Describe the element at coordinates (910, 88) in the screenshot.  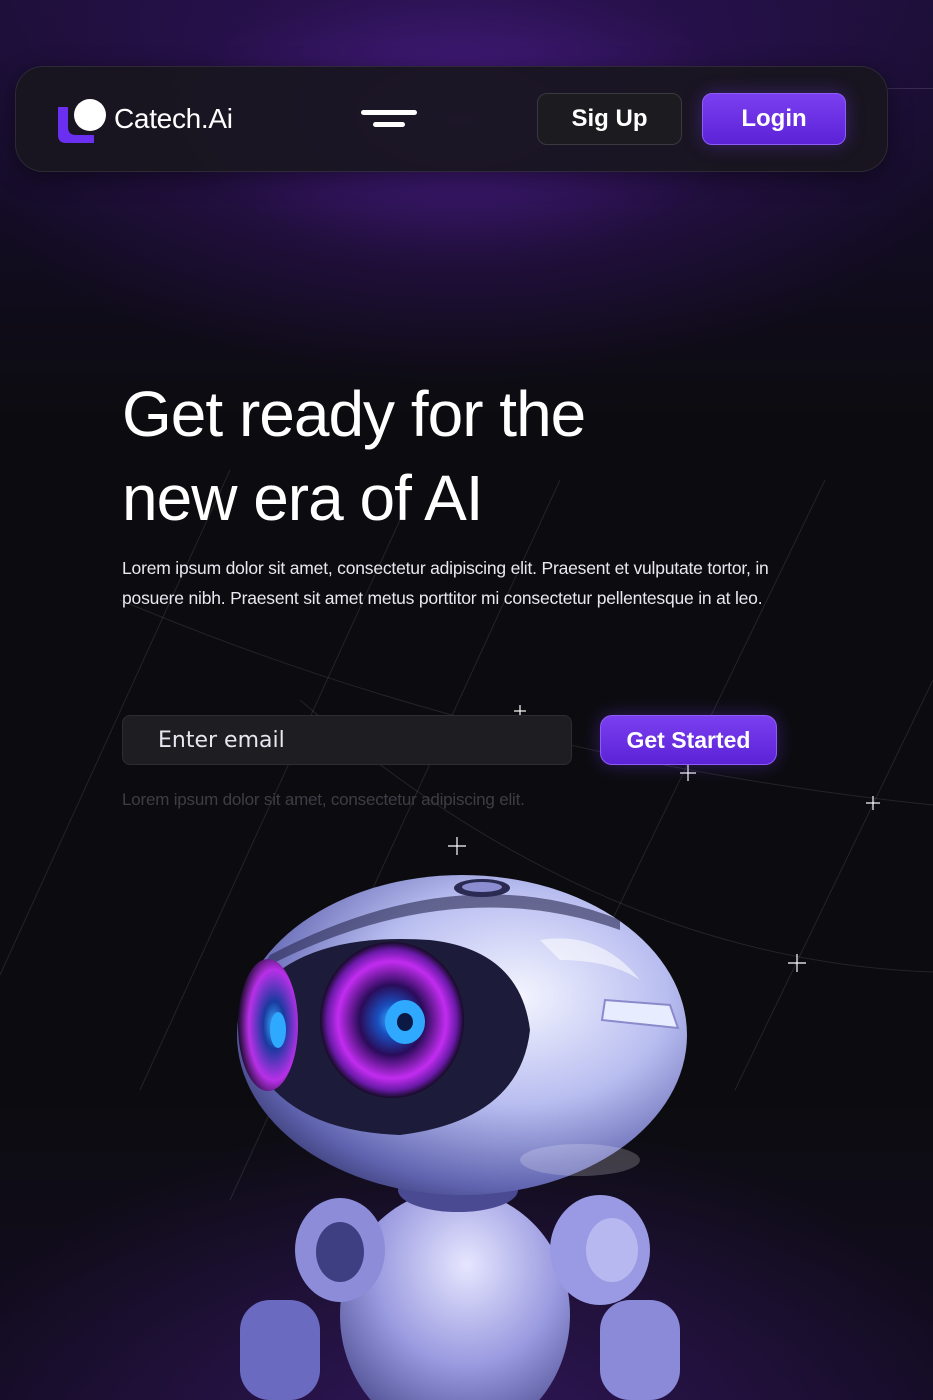
I see `nav-divider-line` at that location.